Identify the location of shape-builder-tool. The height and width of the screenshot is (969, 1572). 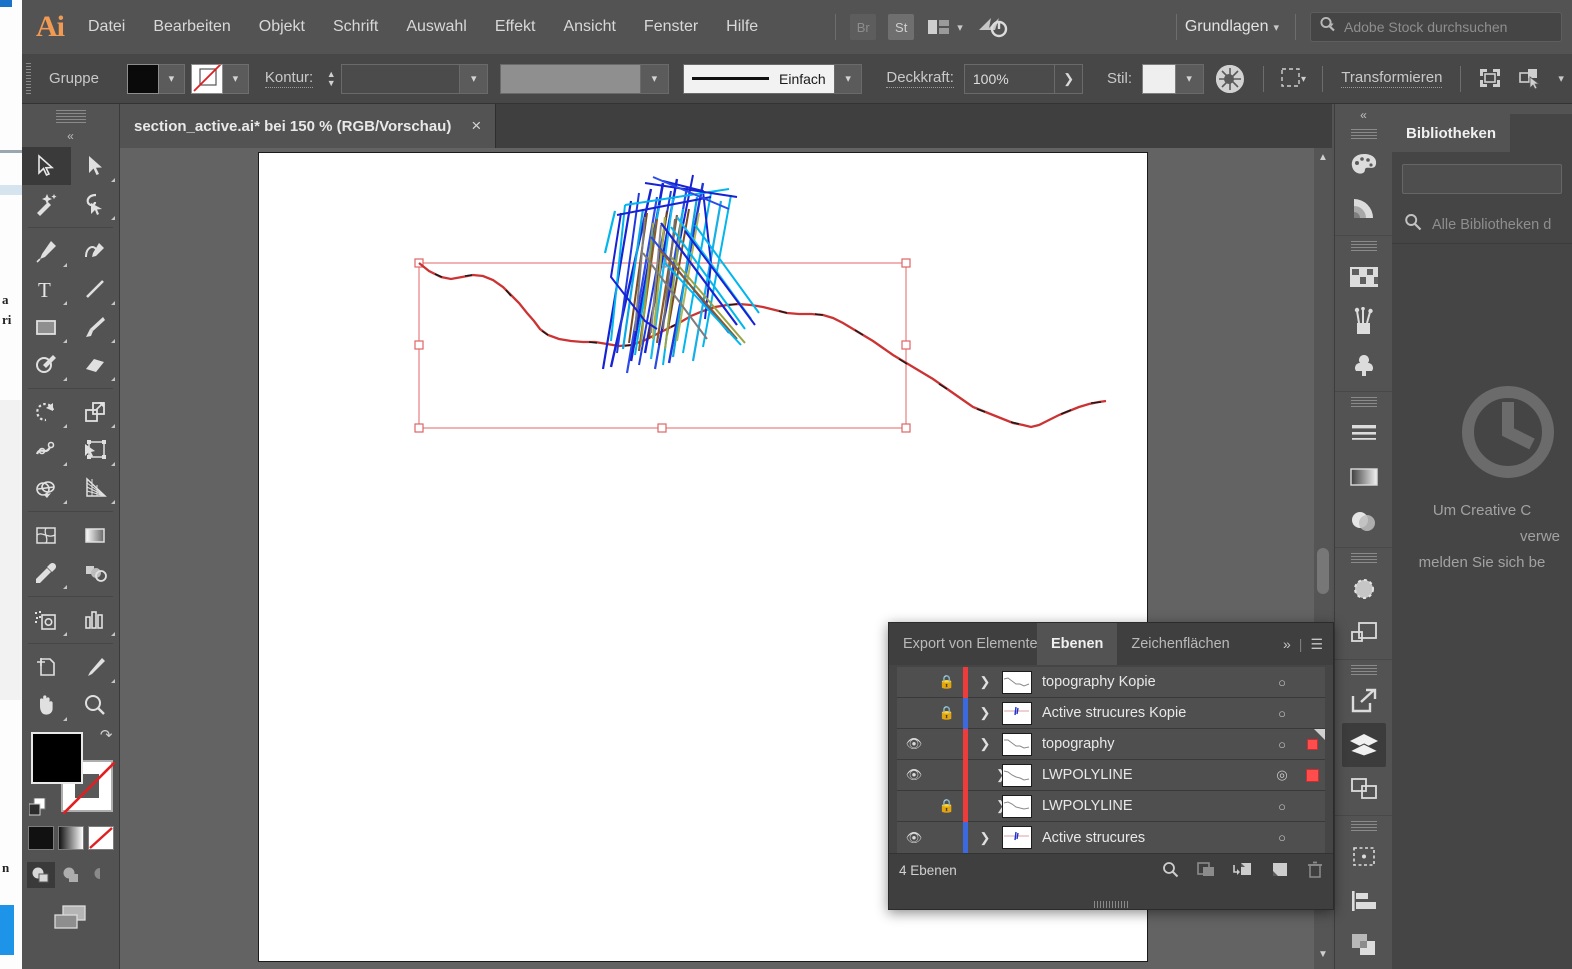
(46, 488).